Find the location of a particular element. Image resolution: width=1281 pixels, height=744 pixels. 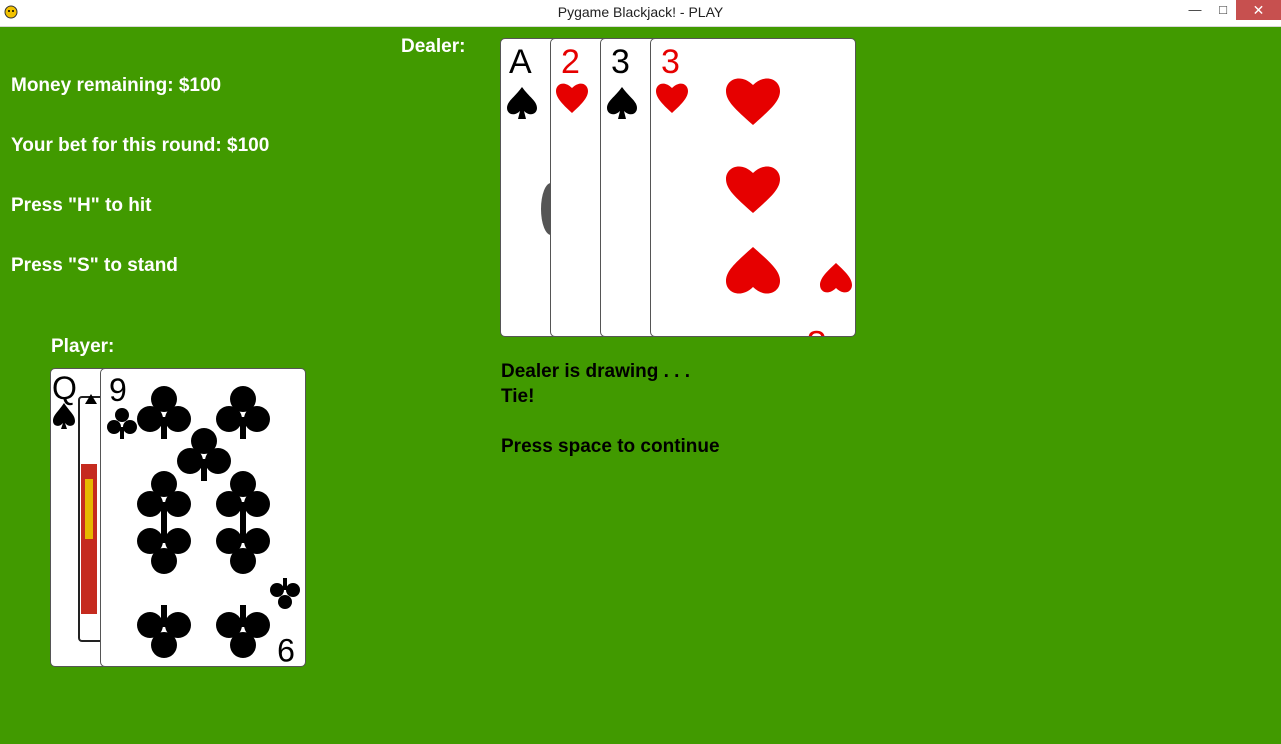

continue-prompt: Press space to continue is located at coordinates (610, 446).